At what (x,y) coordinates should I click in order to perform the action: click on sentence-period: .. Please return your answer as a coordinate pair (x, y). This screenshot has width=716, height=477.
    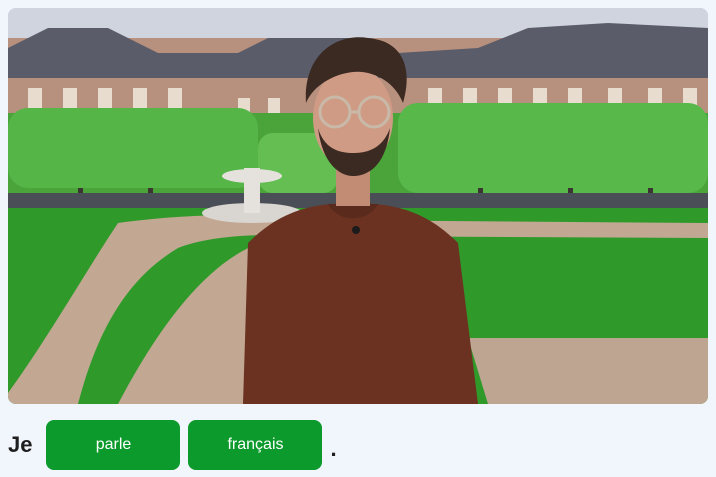
    Looking at the image, I should click on (333, 448).